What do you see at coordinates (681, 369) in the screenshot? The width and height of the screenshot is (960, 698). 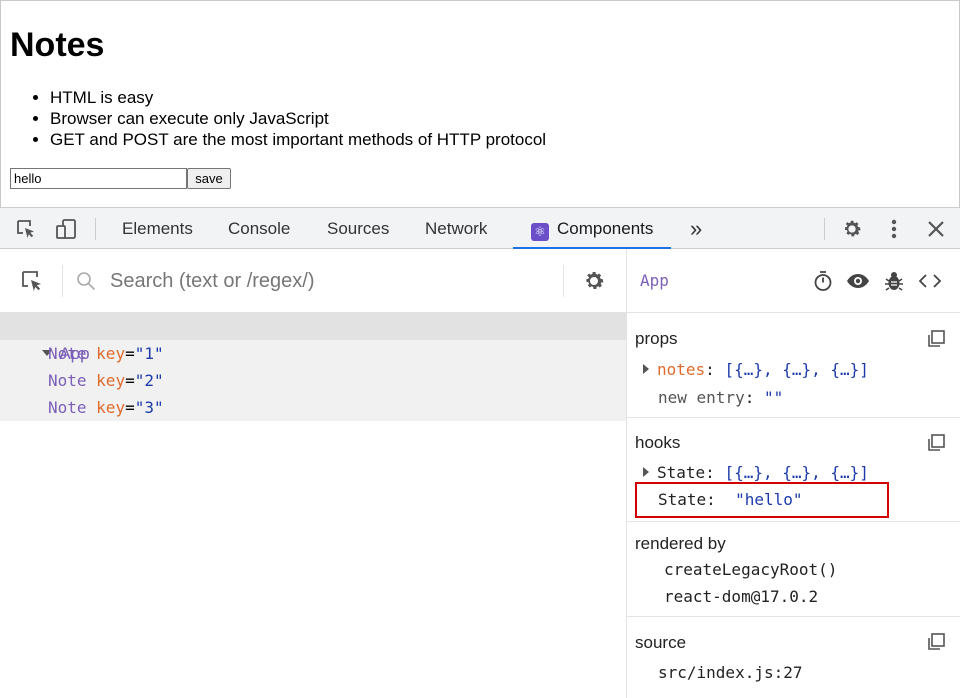 I see `prop-key: notes` at bounding box center [681, 369].